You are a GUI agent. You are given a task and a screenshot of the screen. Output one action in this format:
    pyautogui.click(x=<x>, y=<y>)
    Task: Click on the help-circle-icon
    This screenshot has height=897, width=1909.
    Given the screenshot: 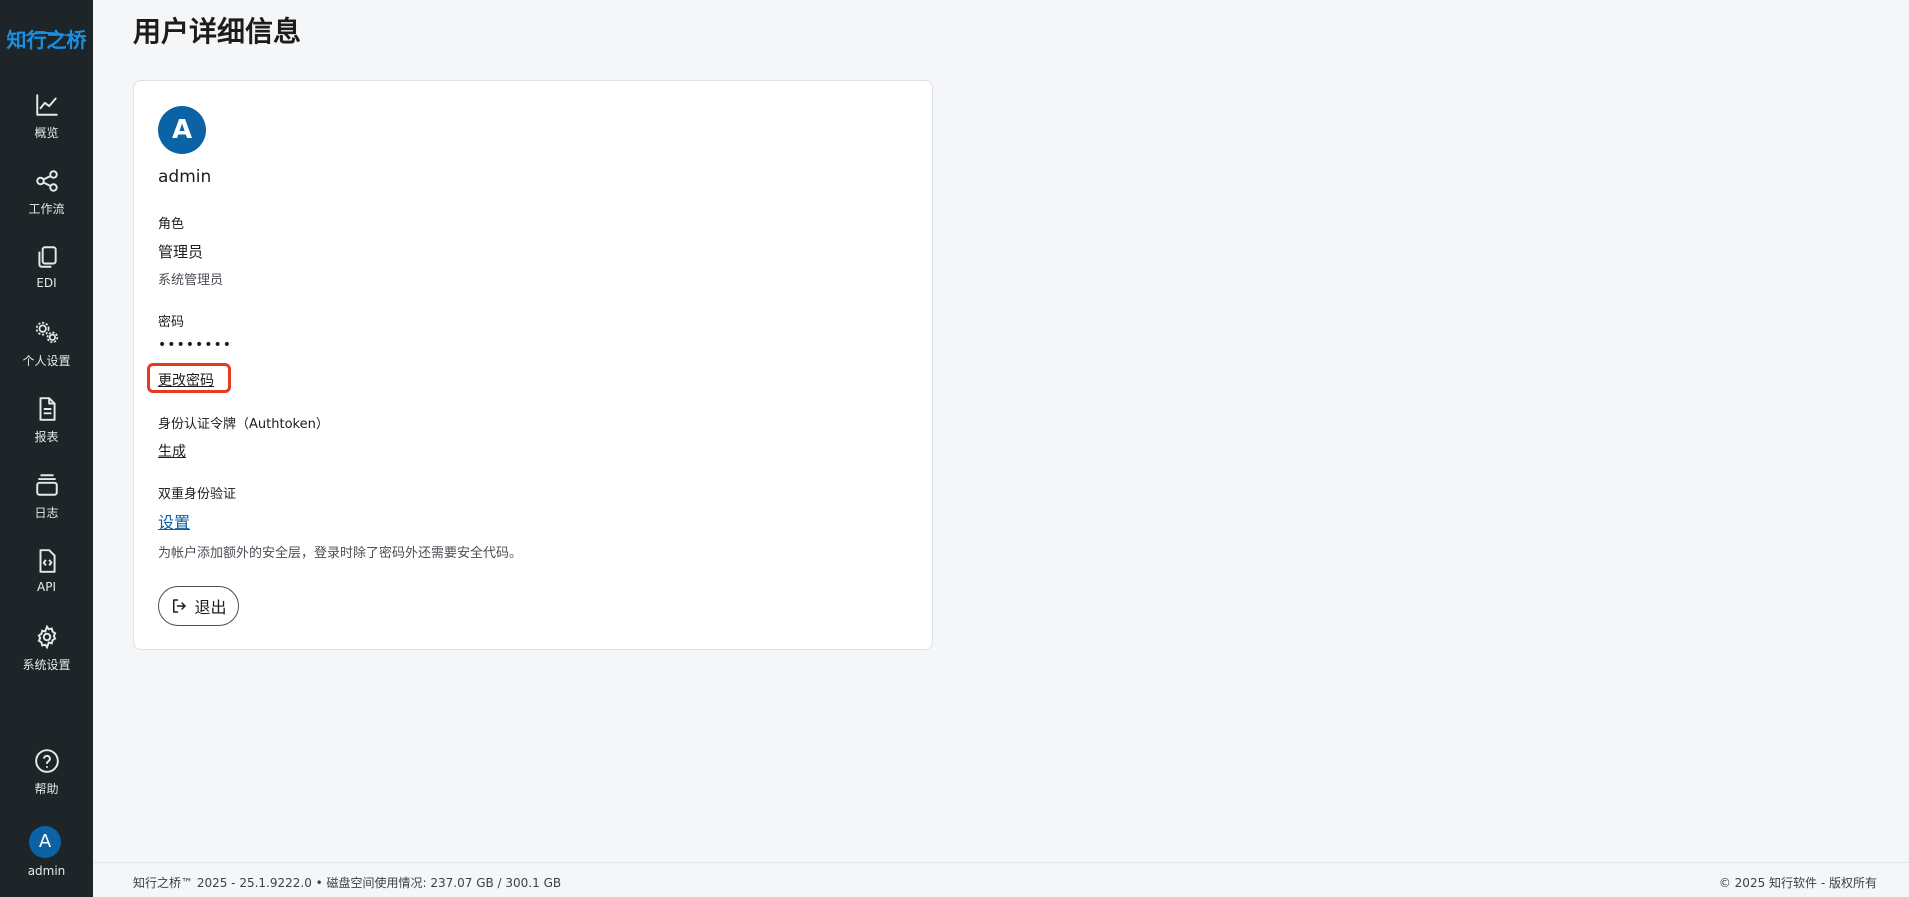 What is the action you would take?
    pyautogui.click(x=46, y=761)
    